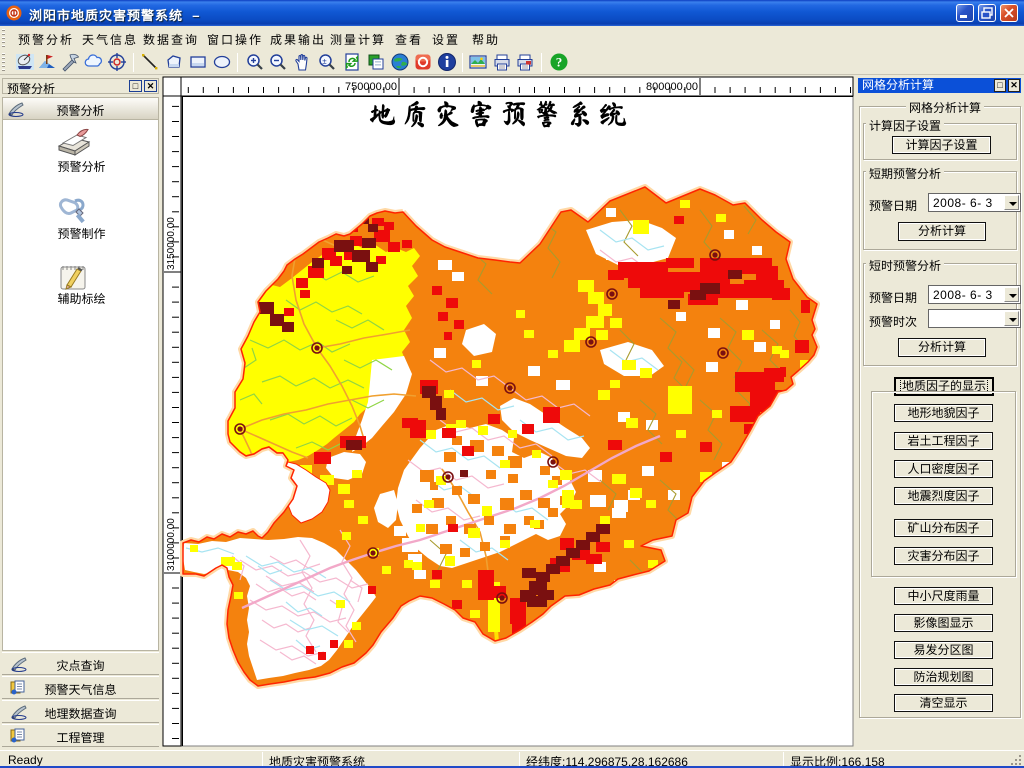  What do you see at coordinates (171, 243) in the screenshot?
I see `svg-text: 3150000.00` at bounding box center [171, 243].